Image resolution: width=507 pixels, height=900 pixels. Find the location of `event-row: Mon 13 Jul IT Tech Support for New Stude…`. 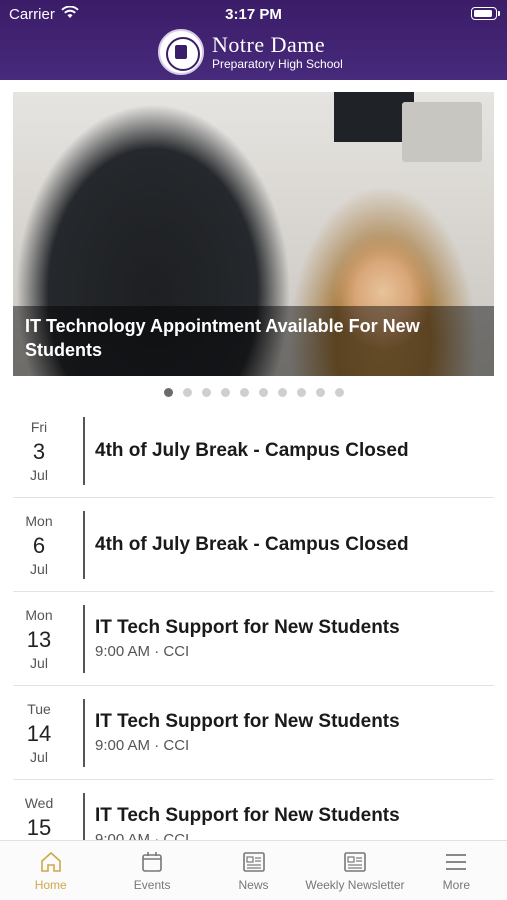

event-row: Mon 13 Jul IT Tech Support for New Stude… is located at coordinates (253, 639).